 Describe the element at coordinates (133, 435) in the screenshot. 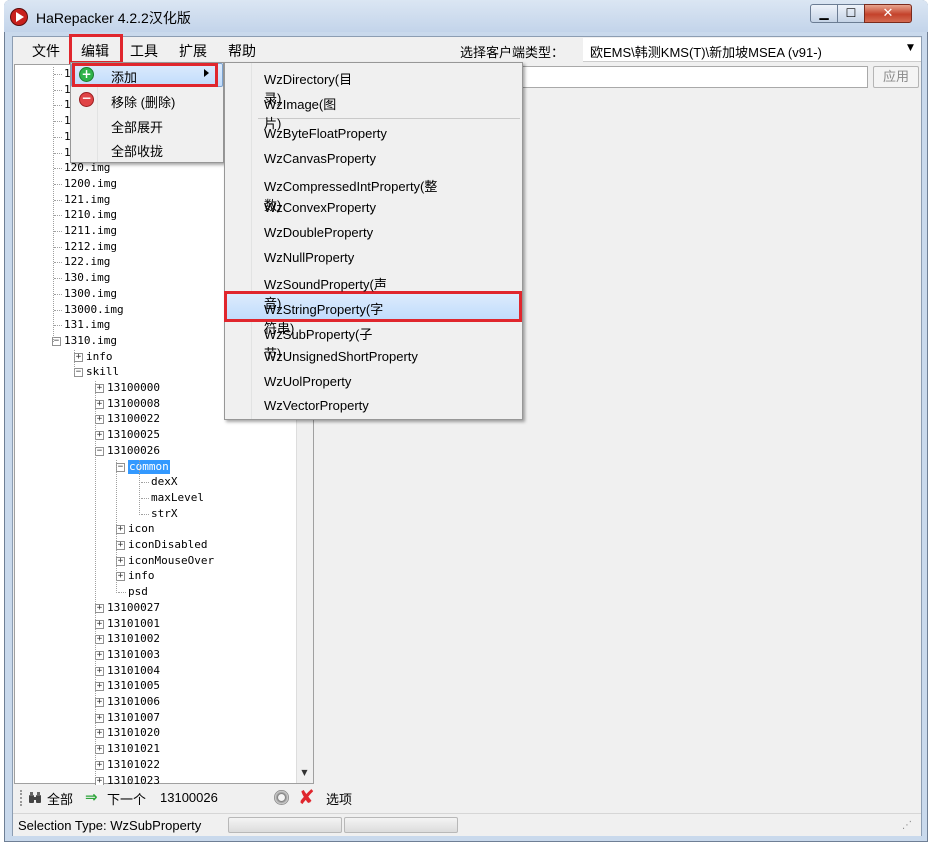

I see `tree-node-skill-id: 13100025` at that location.